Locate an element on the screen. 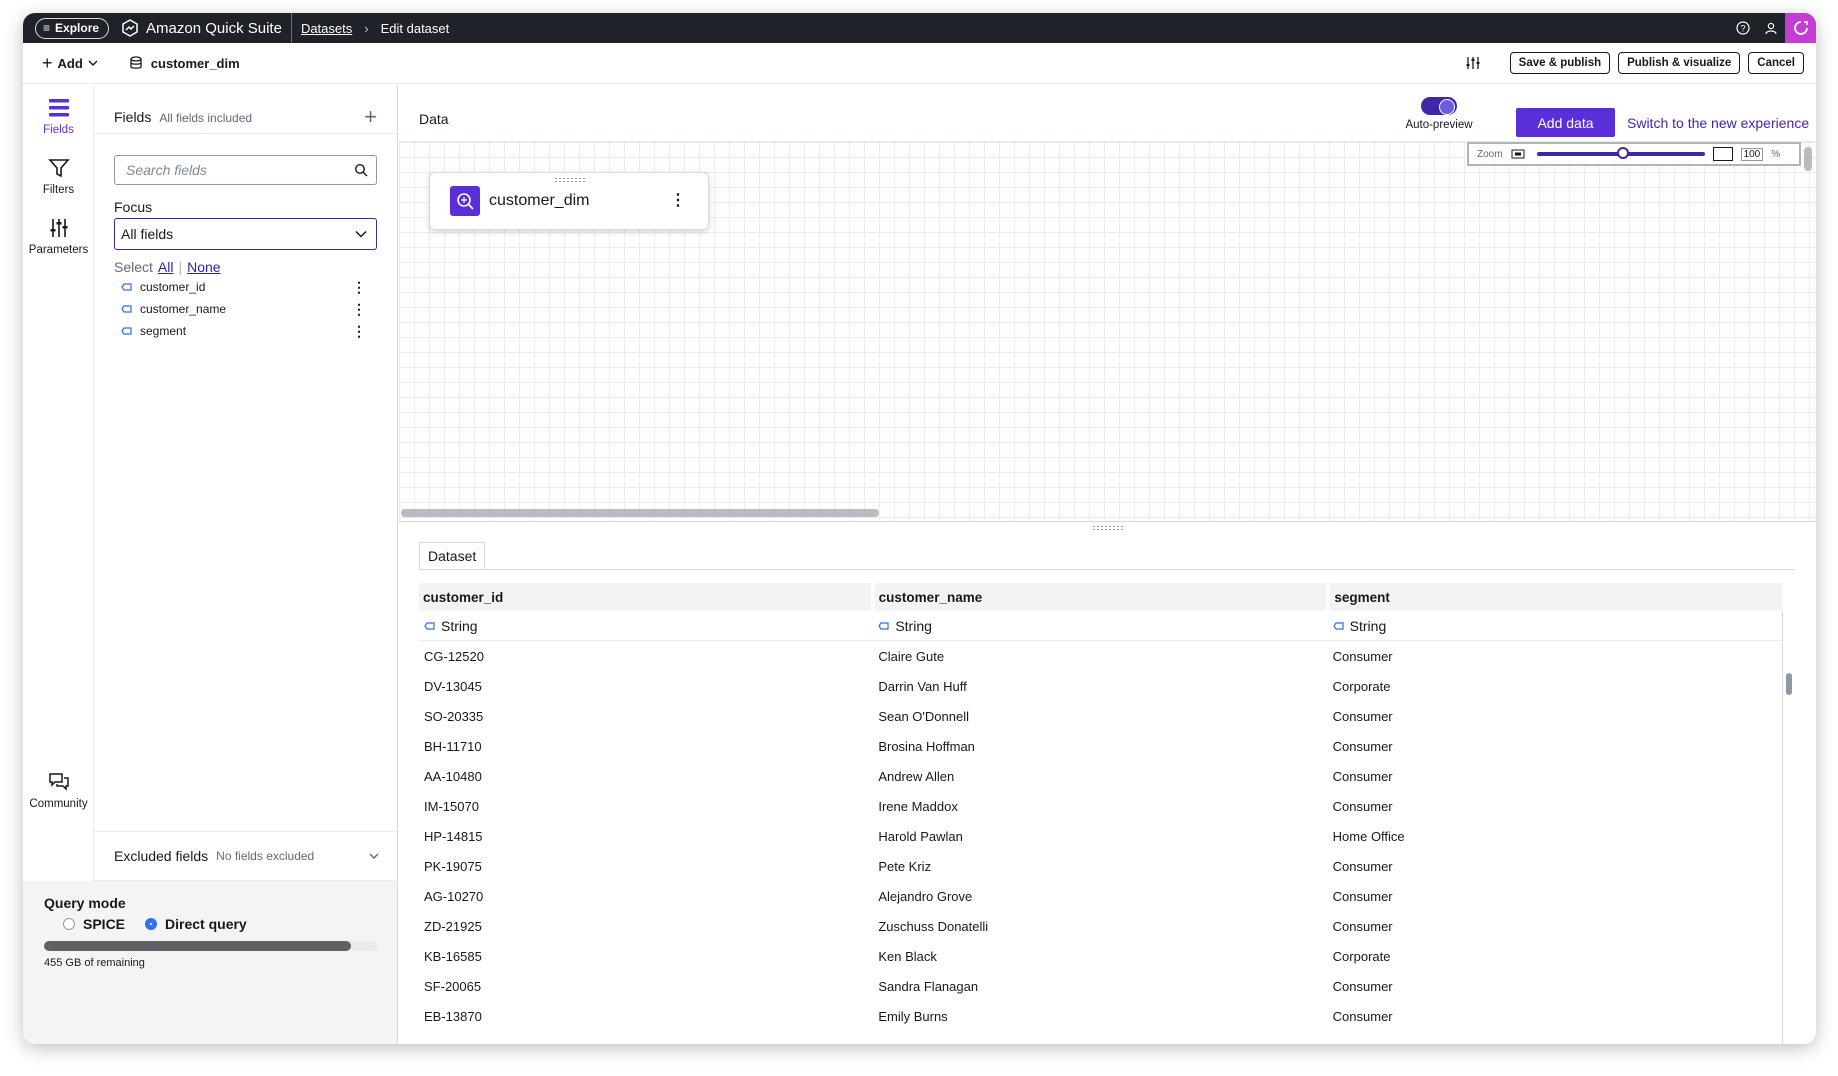  rail-item-parameters: Parameters is located at coordinates (58, 236).